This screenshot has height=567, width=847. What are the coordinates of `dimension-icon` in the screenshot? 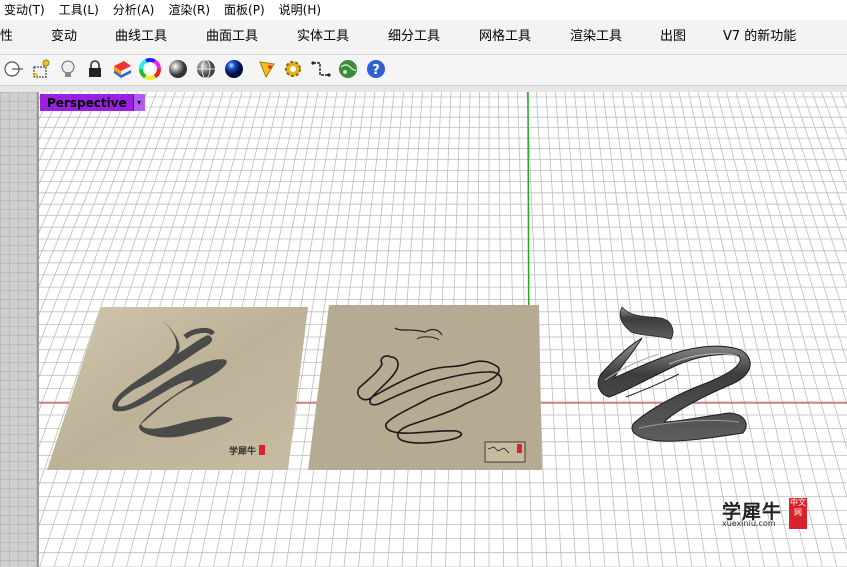 It's located at (13, 69).